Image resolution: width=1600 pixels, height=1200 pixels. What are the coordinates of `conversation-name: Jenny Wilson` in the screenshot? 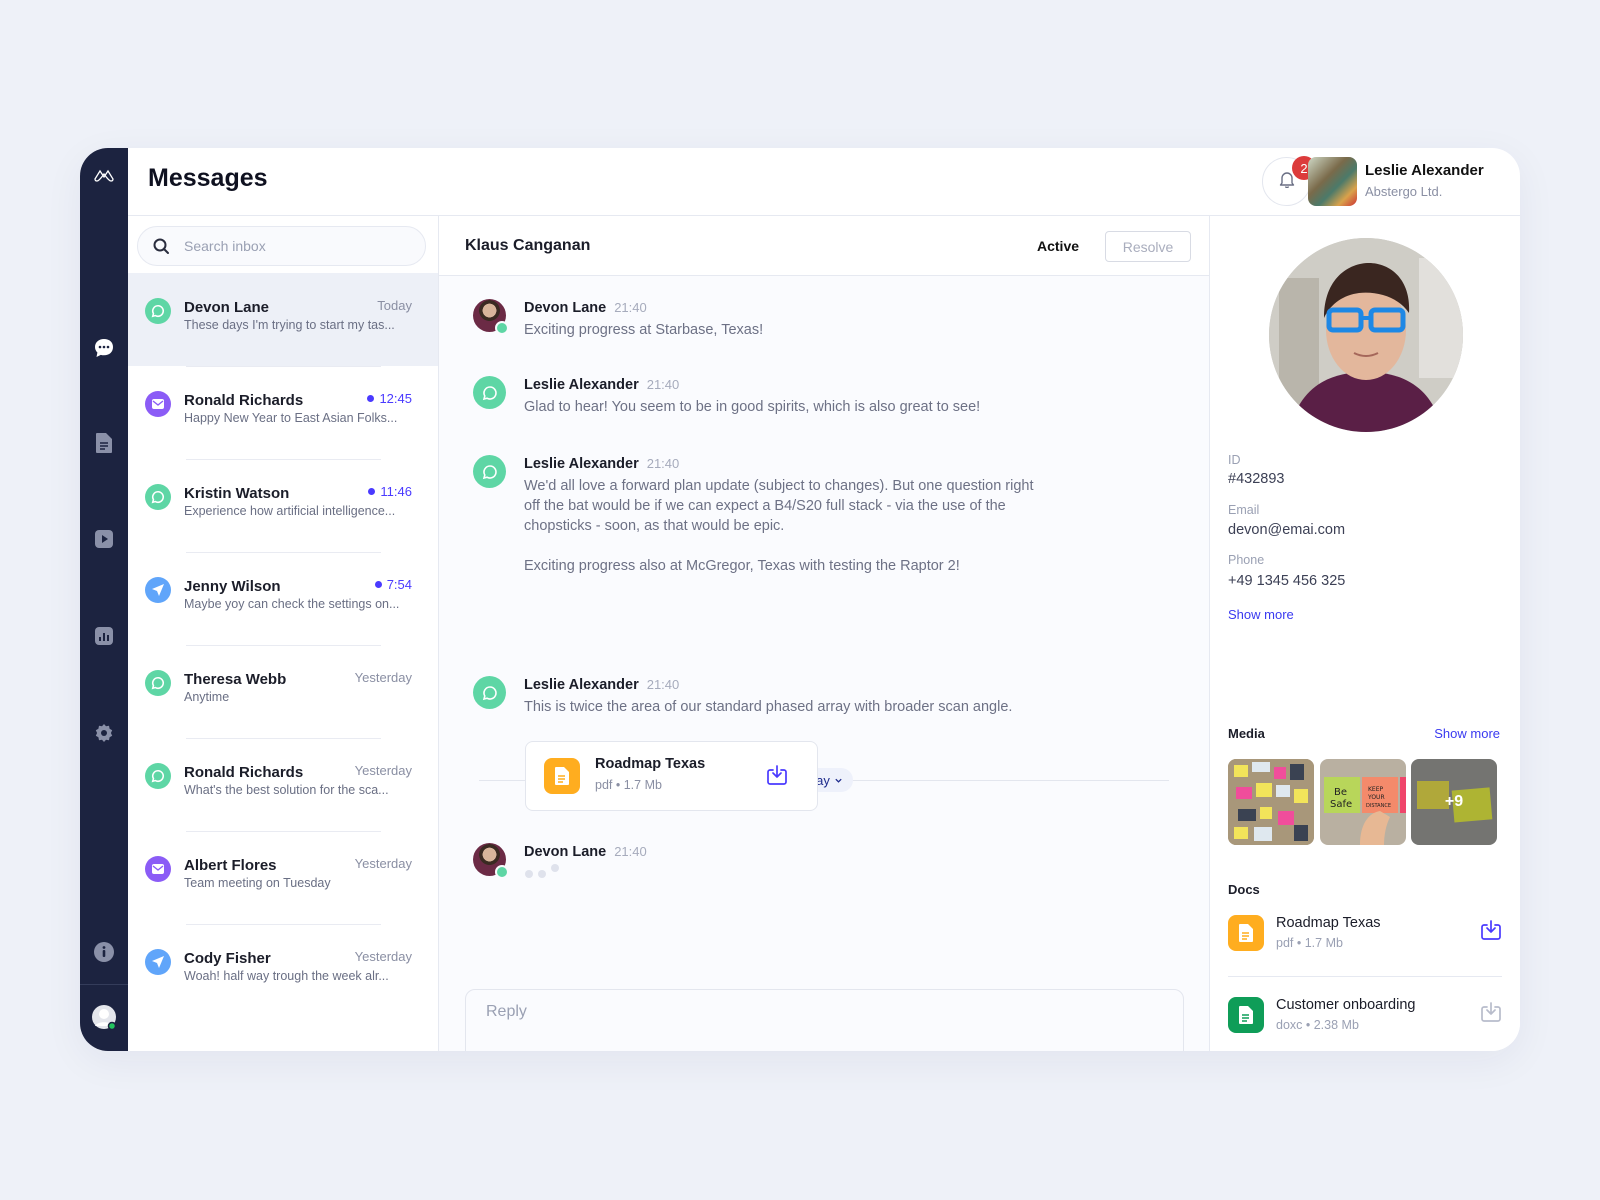 It's located at (232, 586).